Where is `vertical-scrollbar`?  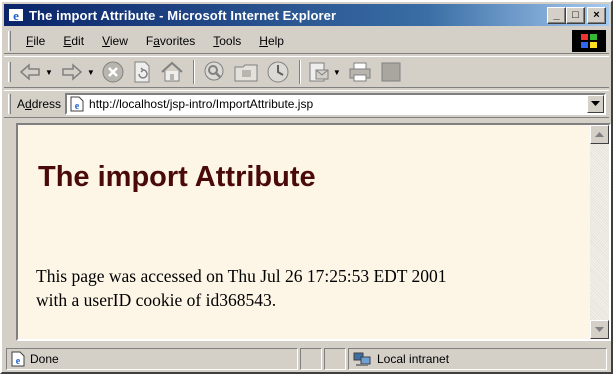 vertical-scrollbar is located at coordinates (599, 232).